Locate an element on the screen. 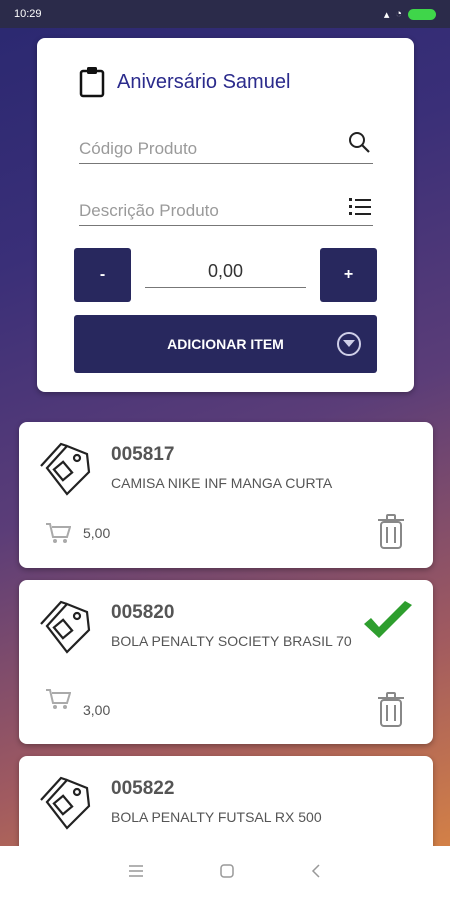 The image size is (450, 900). search-icon is located at coordinates (359, 144).